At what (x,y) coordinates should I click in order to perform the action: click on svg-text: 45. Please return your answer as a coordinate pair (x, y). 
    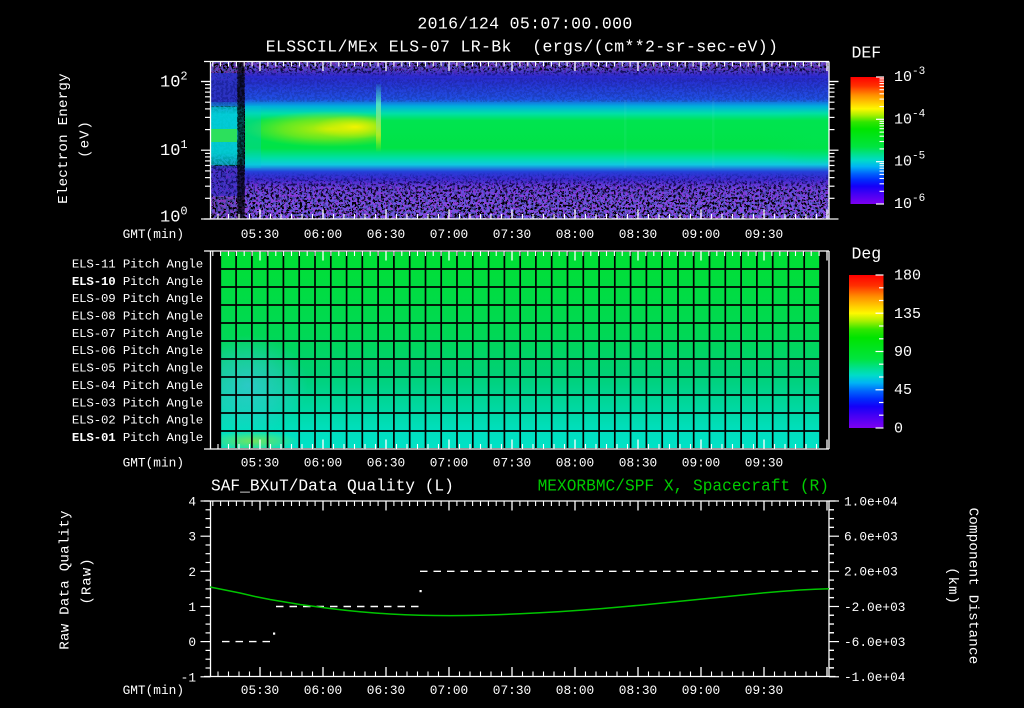
    Looking at the image, I should click on (903, 390).